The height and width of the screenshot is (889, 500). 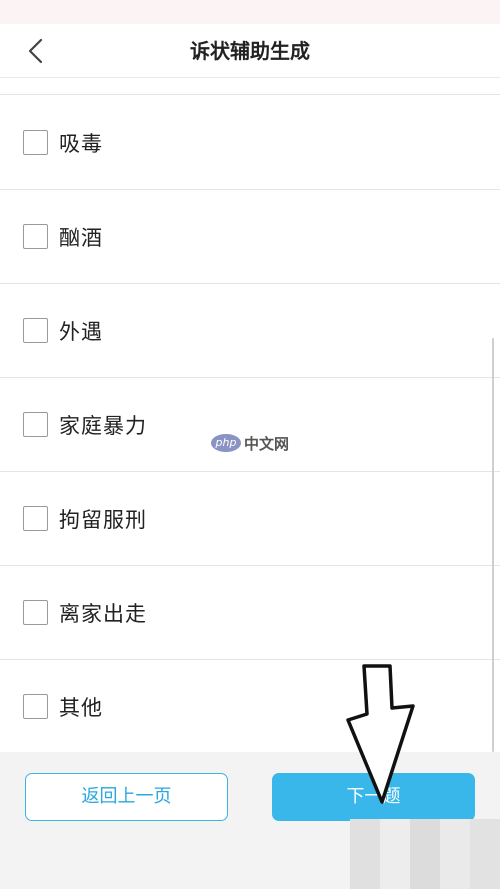 I want to click on option-label: 酗酒, so click(x=81, y=237).